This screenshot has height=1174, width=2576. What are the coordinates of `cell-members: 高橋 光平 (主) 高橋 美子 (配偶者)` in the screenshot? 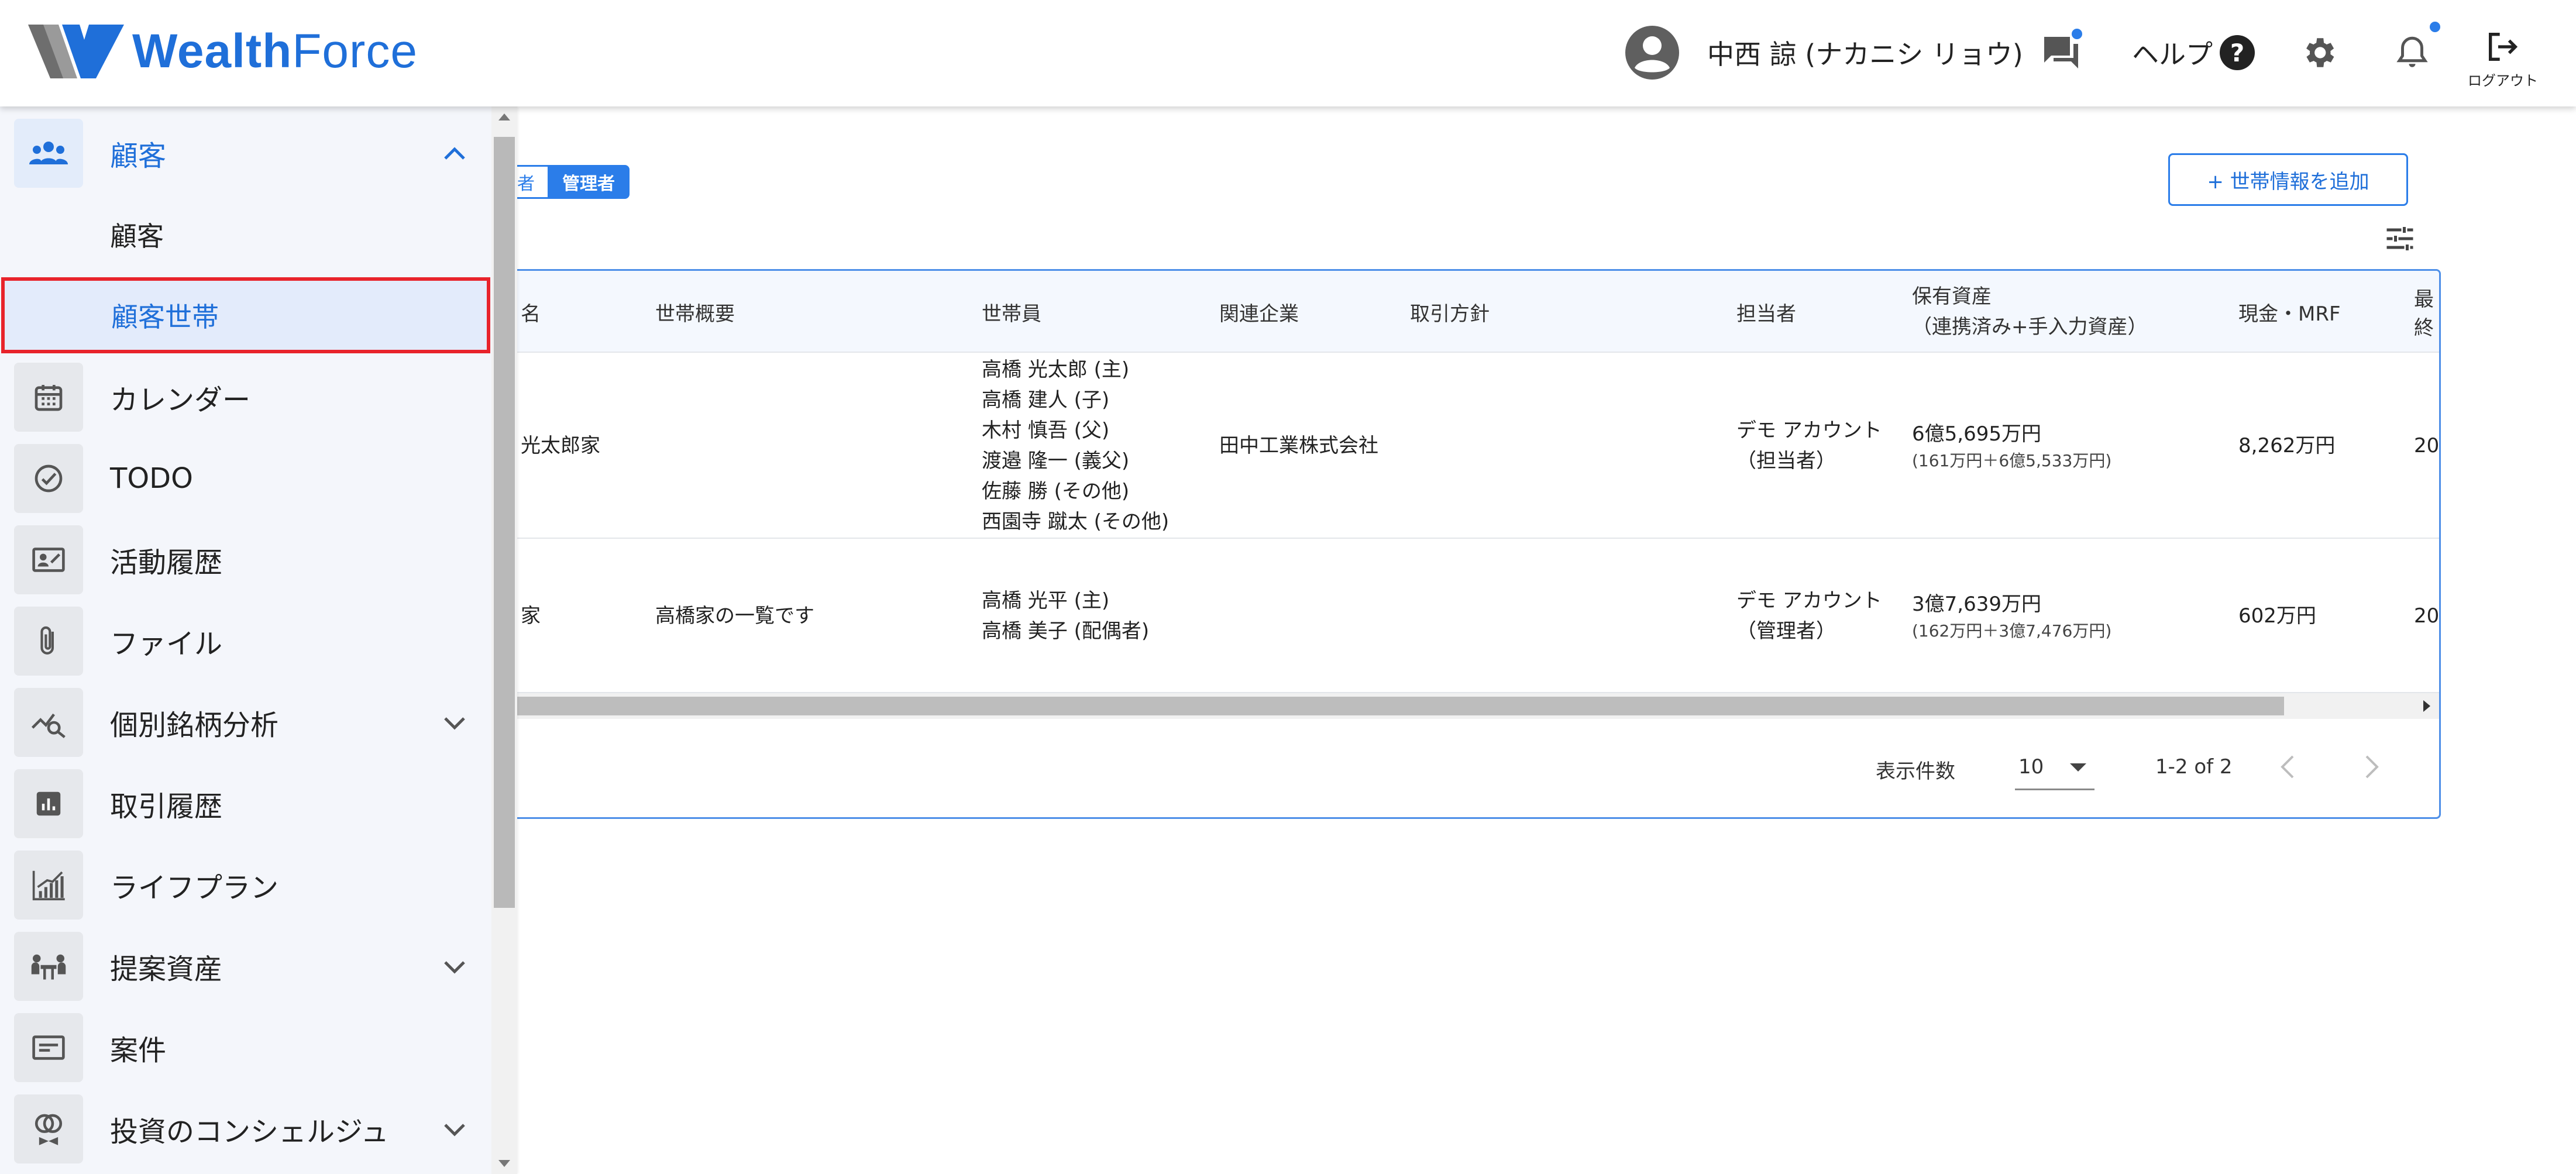 It's located at (1065, 616).